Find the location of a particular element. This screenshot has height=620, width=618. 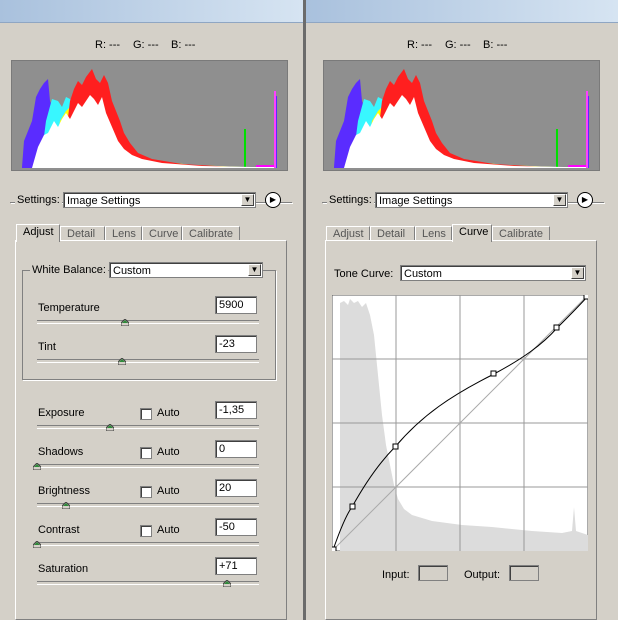

value-field: -23 is located at coordinates (236, 344).